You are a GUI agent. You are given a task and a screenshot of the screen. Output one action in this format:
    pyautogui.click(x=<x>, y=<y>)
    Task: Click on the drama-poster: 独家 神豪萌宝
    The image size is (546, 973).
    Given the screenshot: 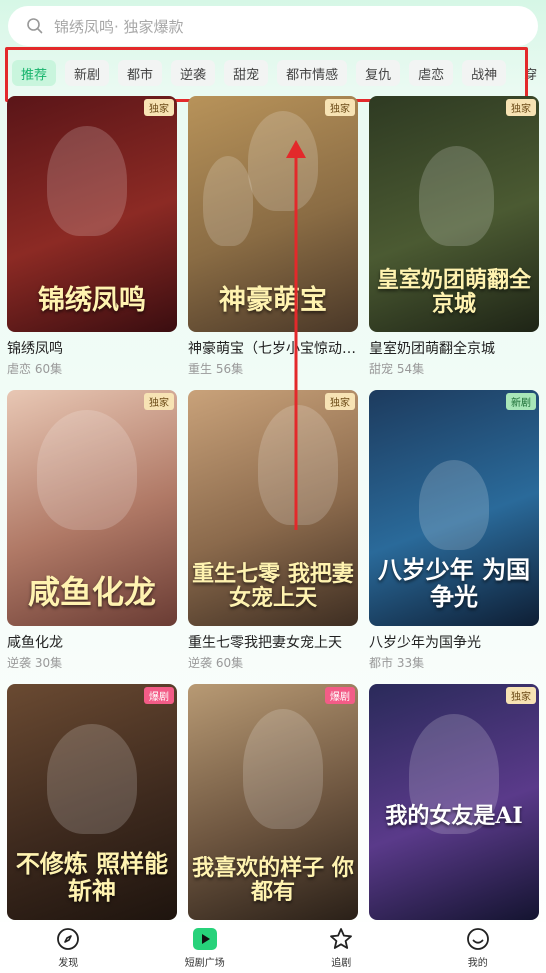 What is the action you would take?
    pyautogui.click(x=273, y=214)
    